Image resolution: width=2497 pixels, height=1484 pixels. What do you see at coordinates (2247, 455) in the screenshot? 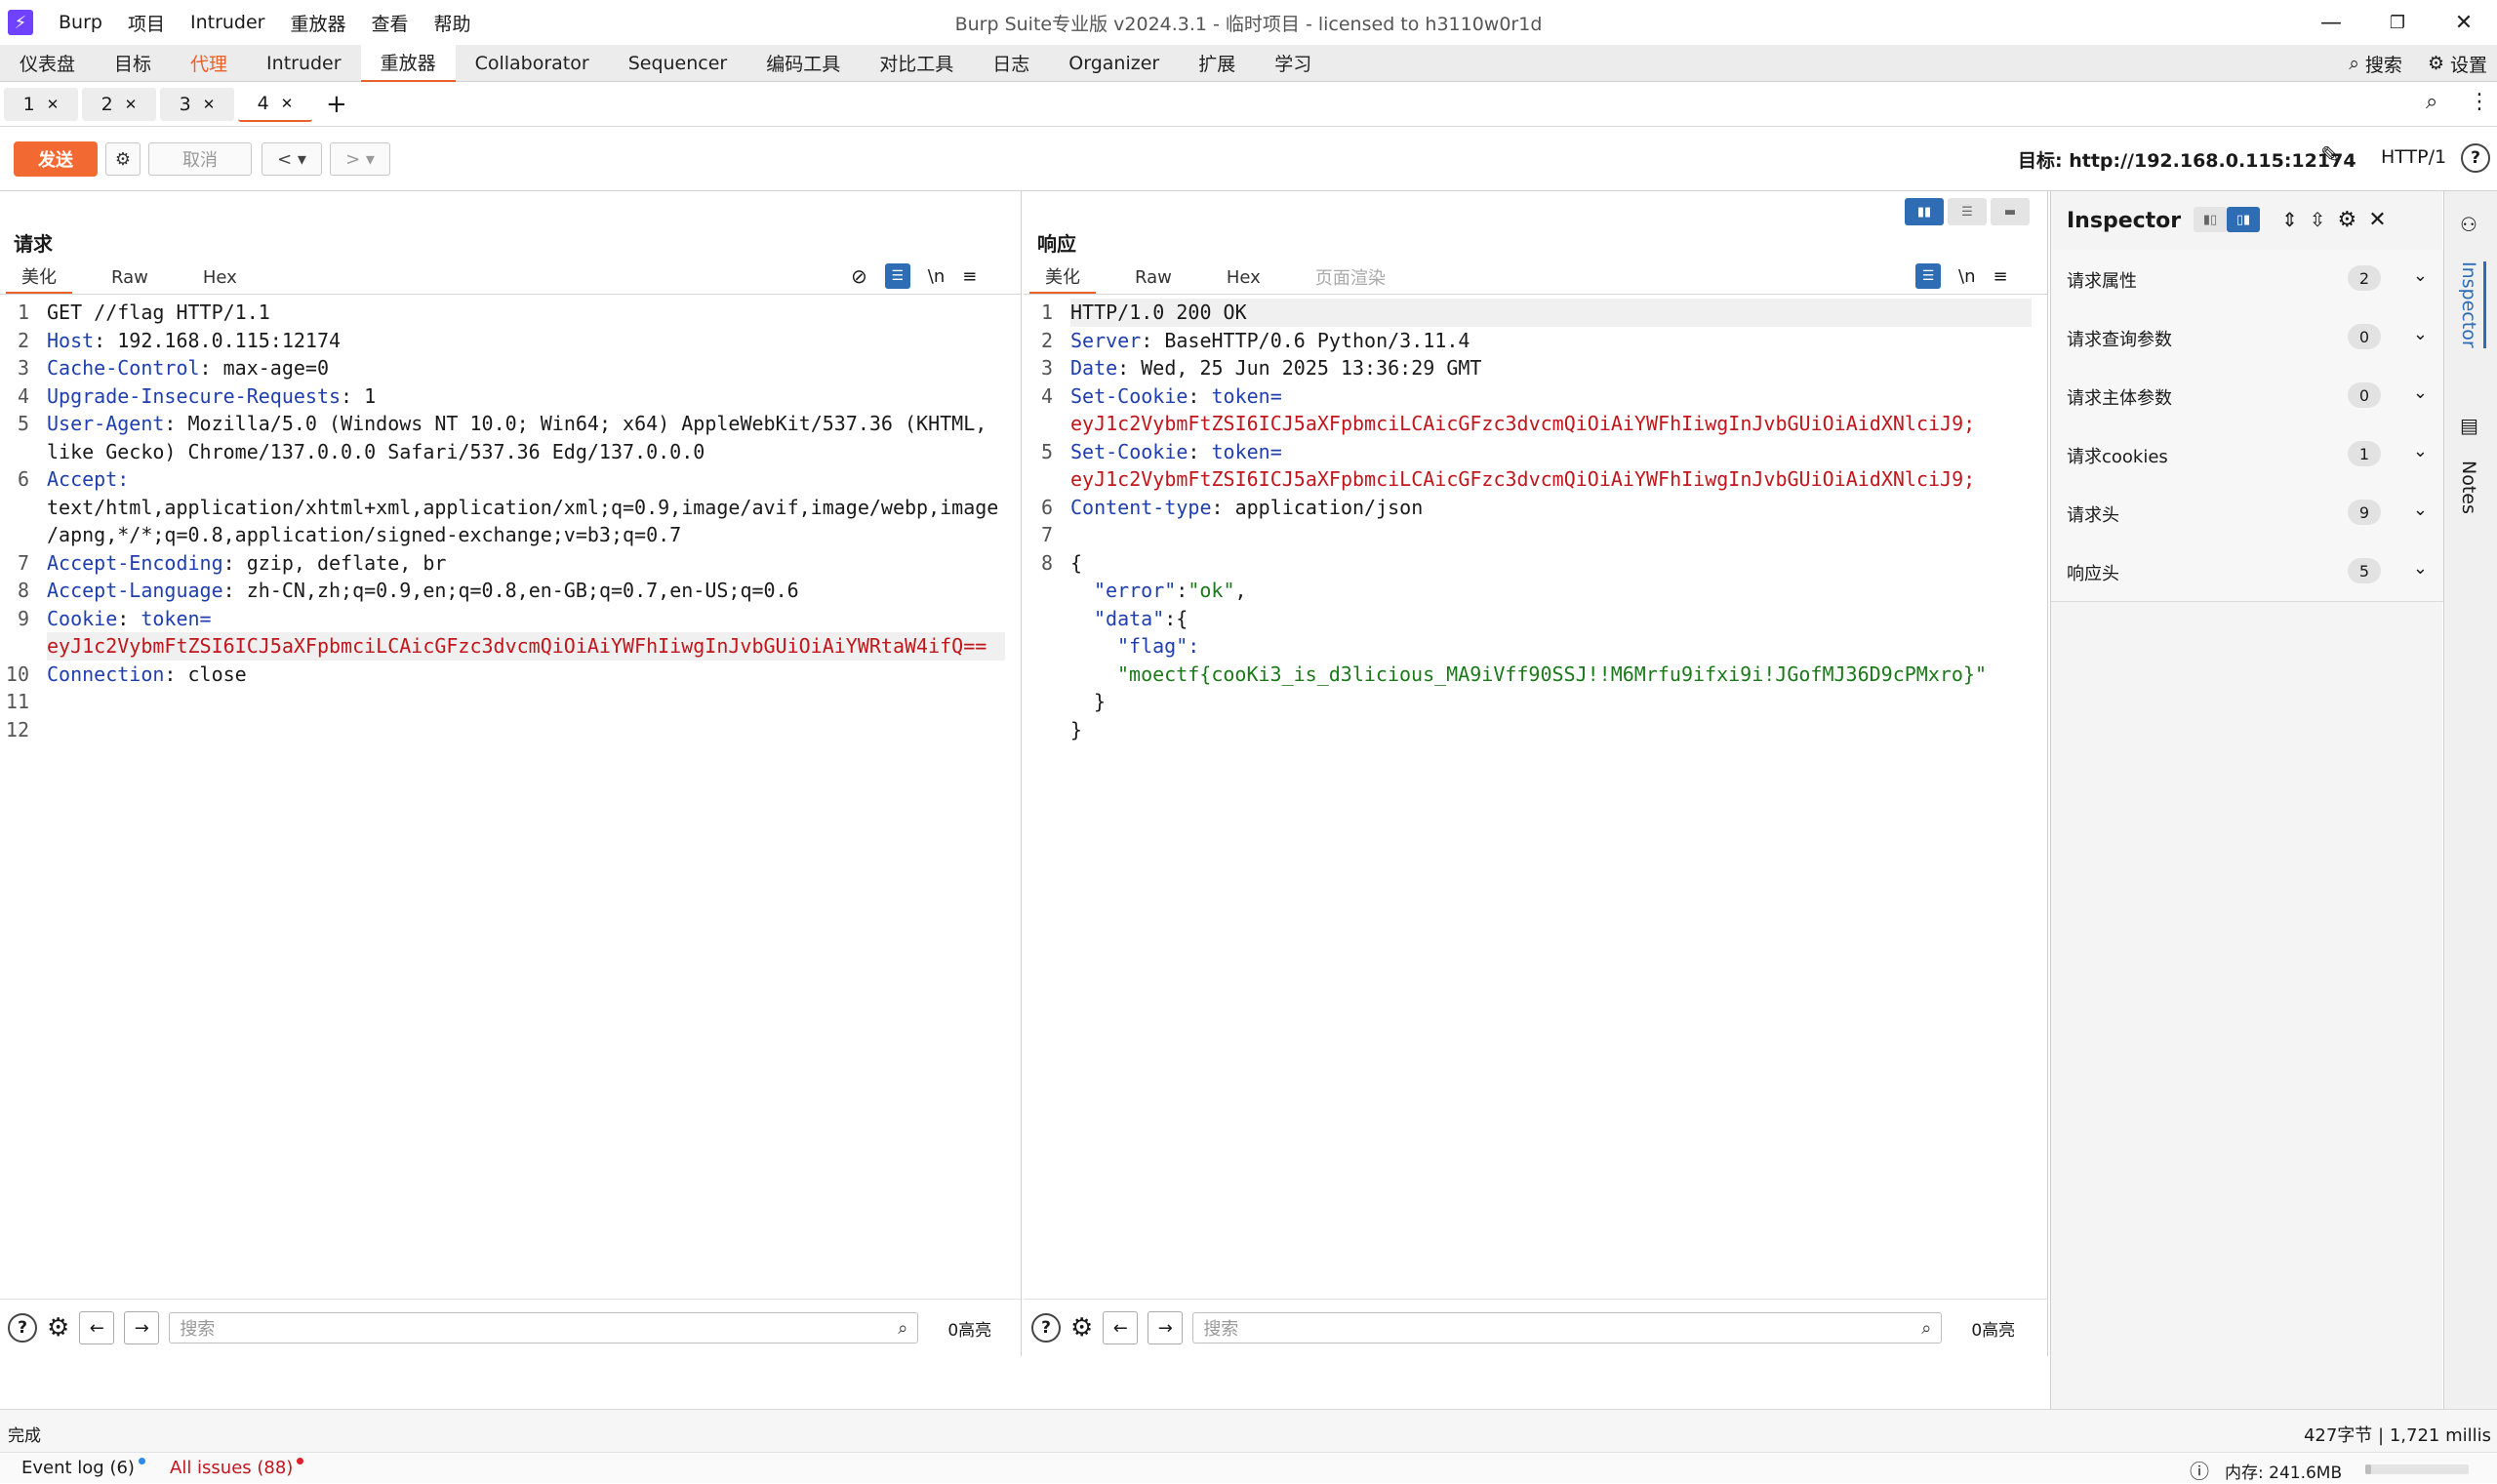
I see `inspector-row-cookies: 请求cookies 1 ⌄` at bounding box center [2247, 455].